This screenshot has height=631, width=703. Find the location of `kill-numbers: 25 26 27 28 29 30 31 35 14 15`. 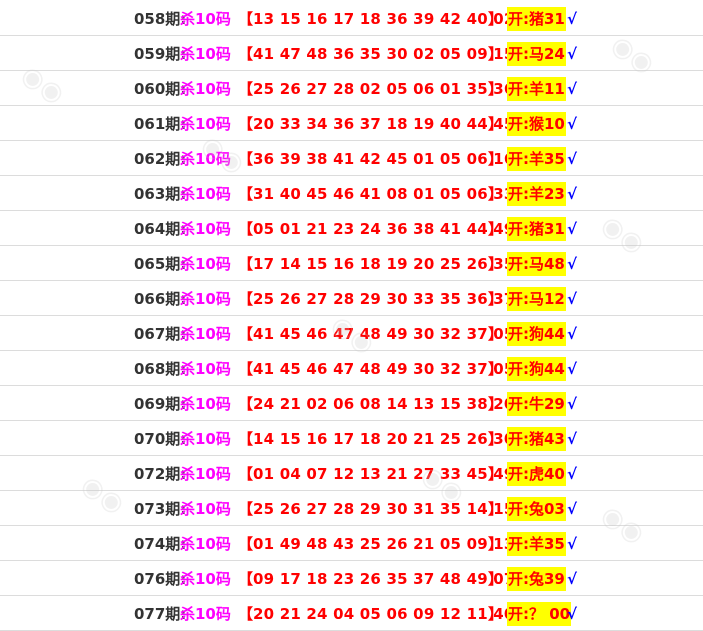

kill-numbers: 25 26 27 28 29 30 31 35 14 15 is located at coordinates (384, 509).